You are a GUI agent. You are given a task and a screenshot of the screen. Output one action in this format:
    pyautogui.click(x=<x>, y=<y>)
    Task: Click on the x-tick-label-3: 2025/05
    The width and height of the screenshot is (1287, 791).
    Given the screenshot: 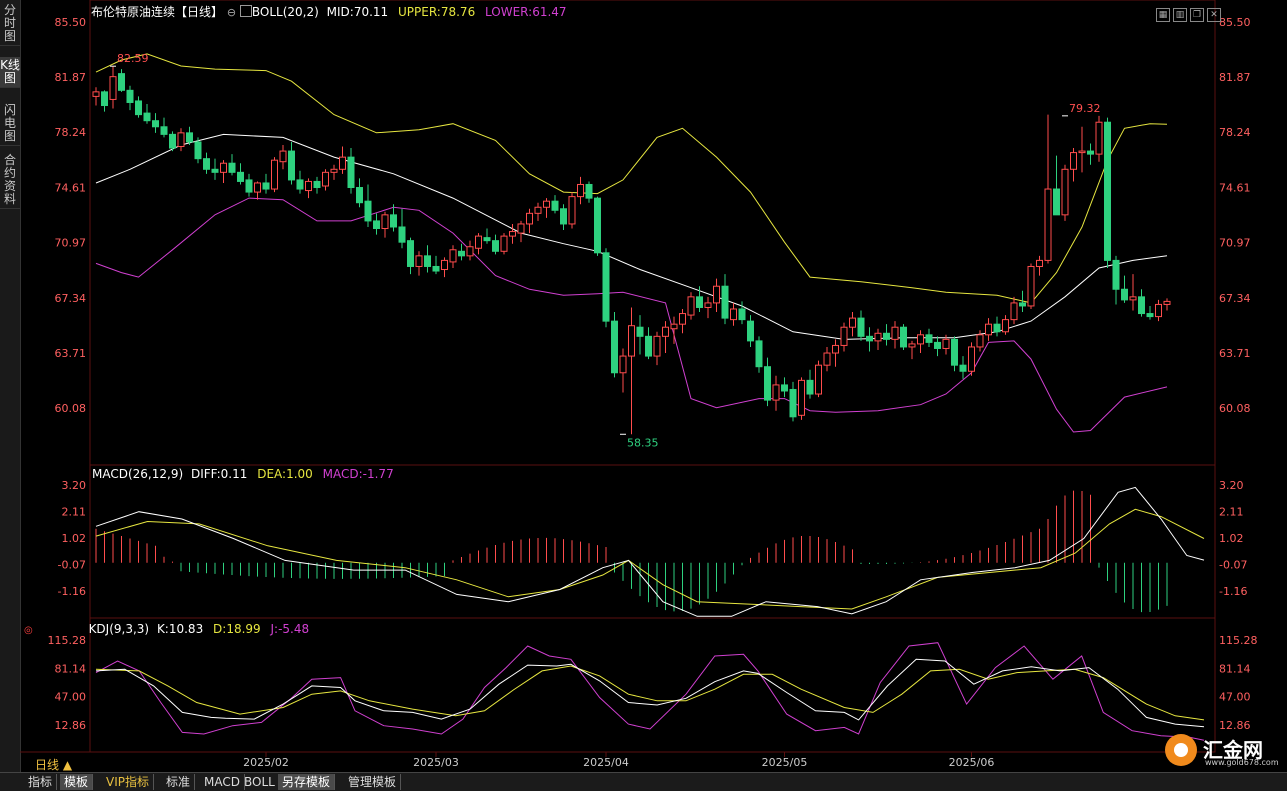 What is the action you would take?
    pyautogui.click(x=785, y=762)
    